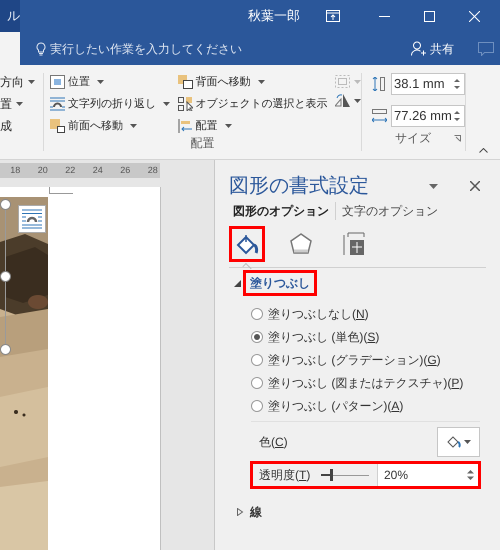 This screenshot has height=550, width=500. I want to click on person-icon, so click(418, 48).